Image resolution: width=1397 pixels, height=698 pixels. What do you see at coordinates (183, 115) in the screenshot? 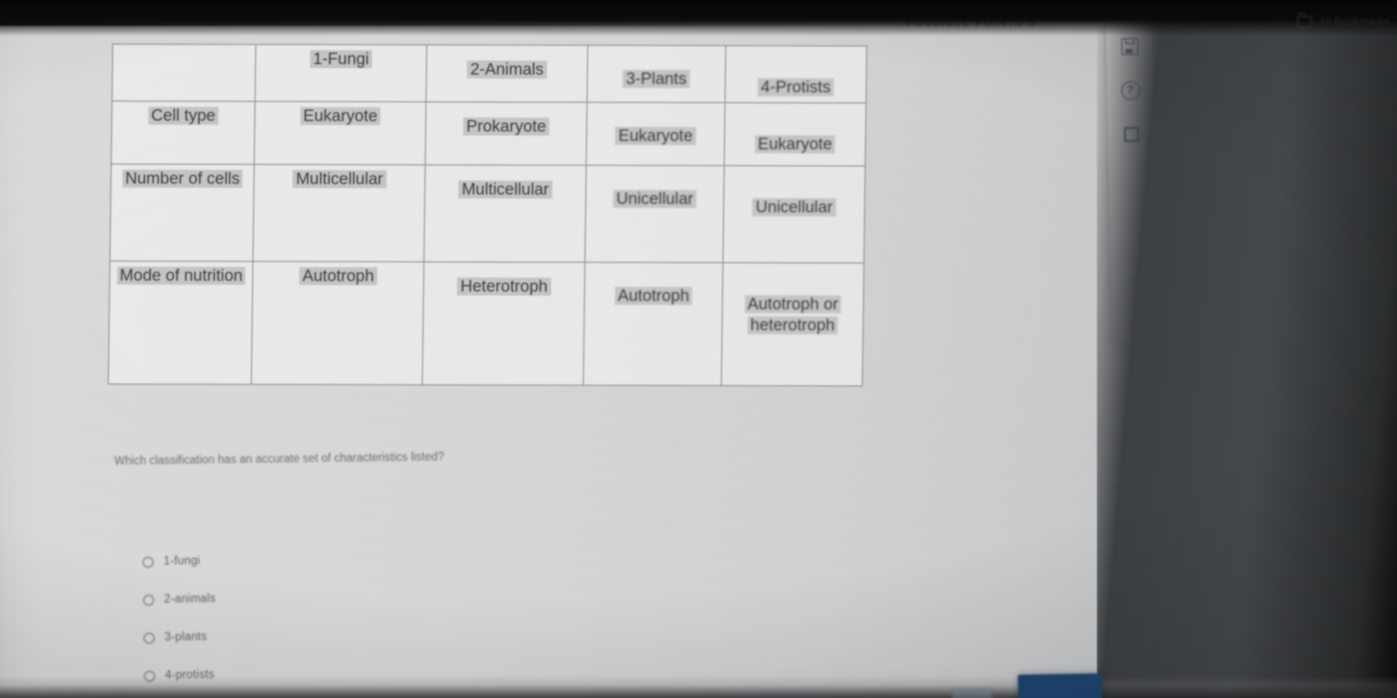
I see `row-header-label: Cell type` at bounding box center [183, 115].